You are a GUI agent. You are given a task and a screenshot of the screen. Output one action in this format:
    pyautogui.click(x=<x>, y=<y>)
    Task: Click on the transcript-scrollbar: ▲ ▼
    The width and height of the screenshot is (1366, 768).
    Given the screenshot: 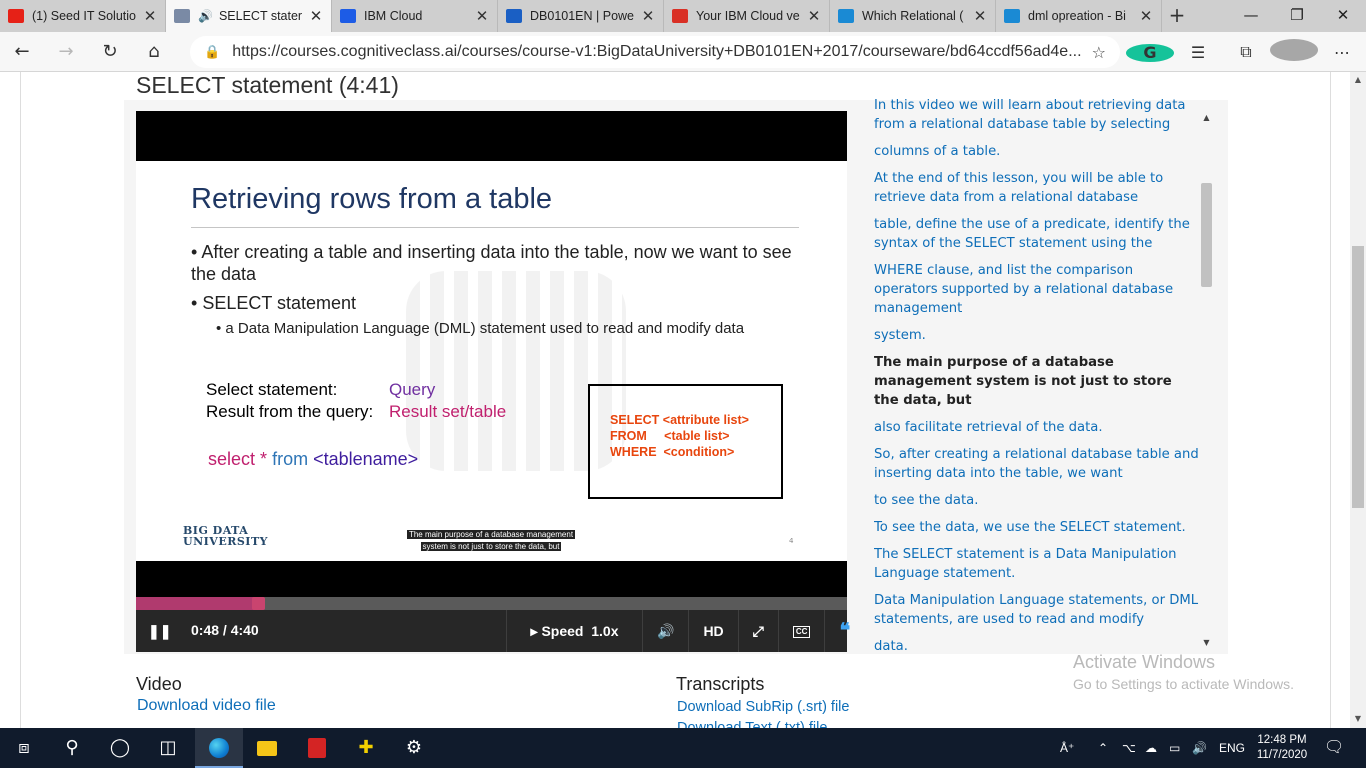 What is the action you would take?
    pyautogui.click(x=1206, y=381)
    